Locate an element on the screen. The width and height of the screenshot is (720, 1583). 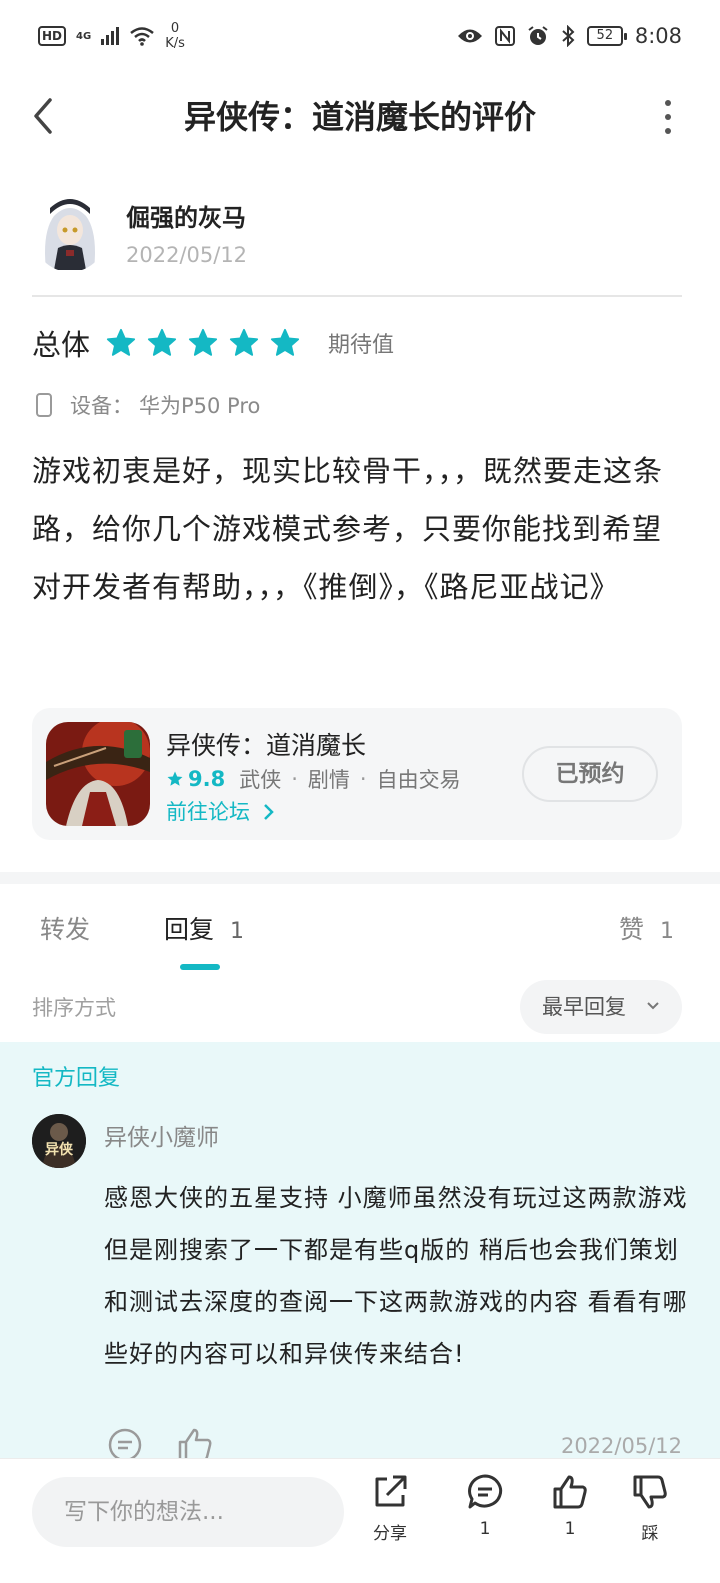
review-author: 倔强的灰马 2022/05/12 is located at coordinates (360, 242).